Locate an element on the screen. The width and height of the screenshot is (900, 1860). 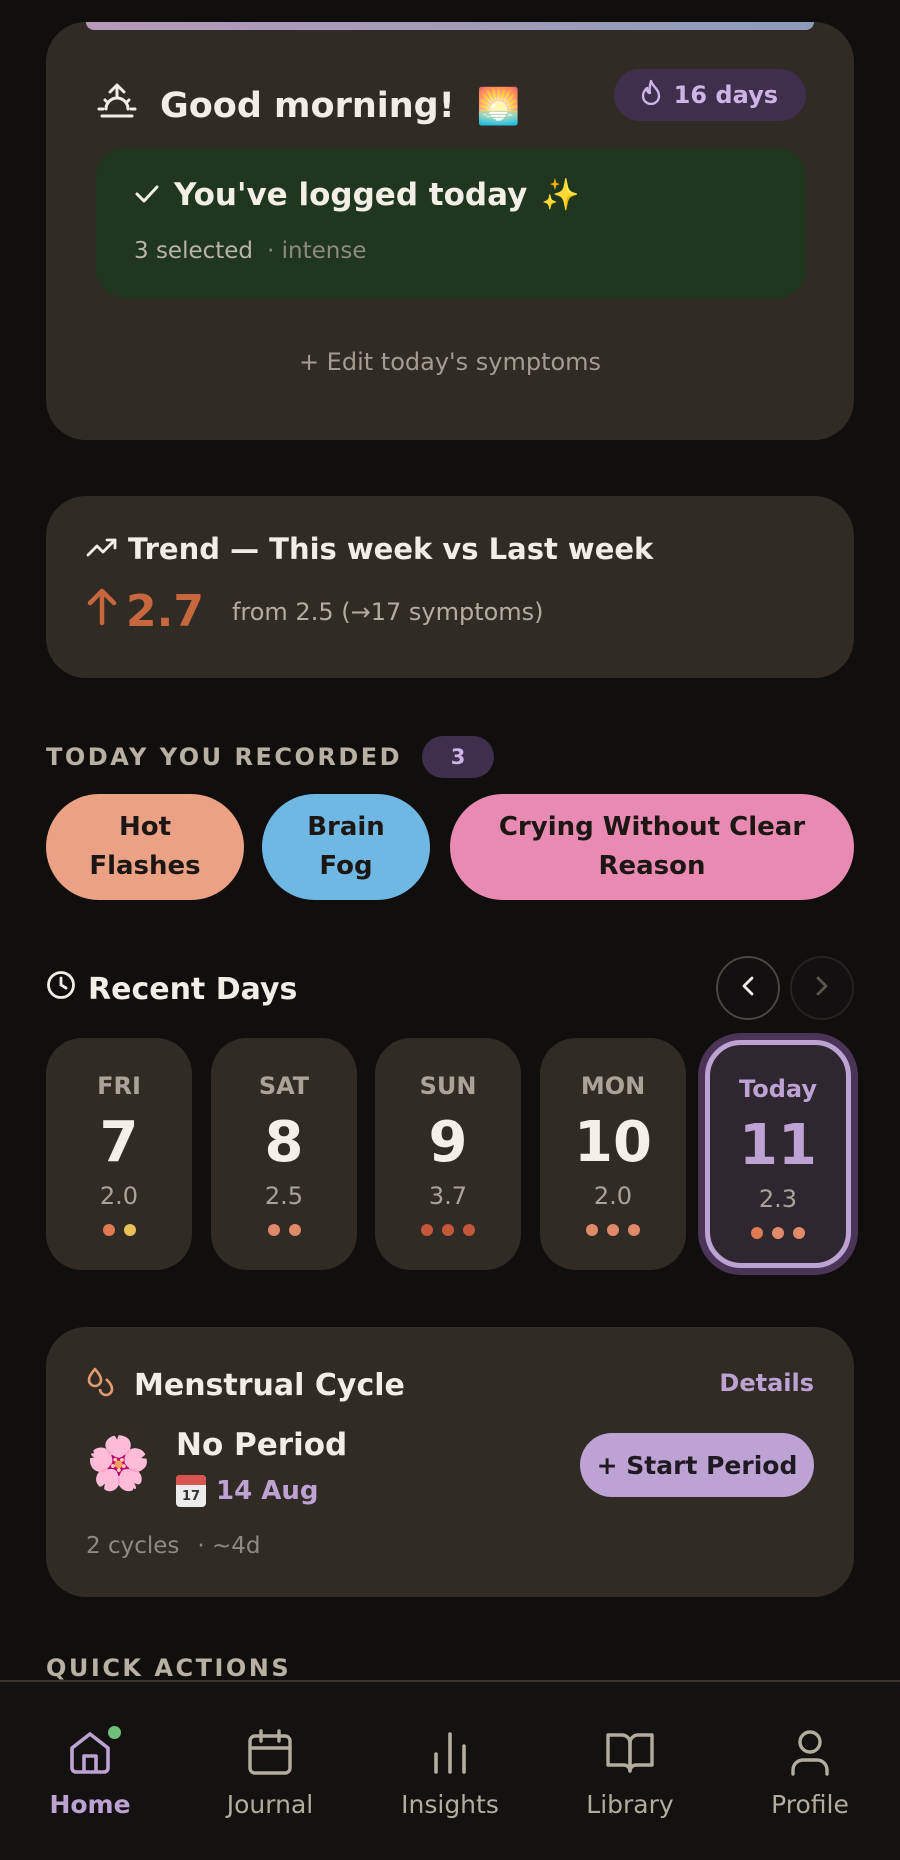
logged-title: You've logged today is located at coordinates (351, 194).